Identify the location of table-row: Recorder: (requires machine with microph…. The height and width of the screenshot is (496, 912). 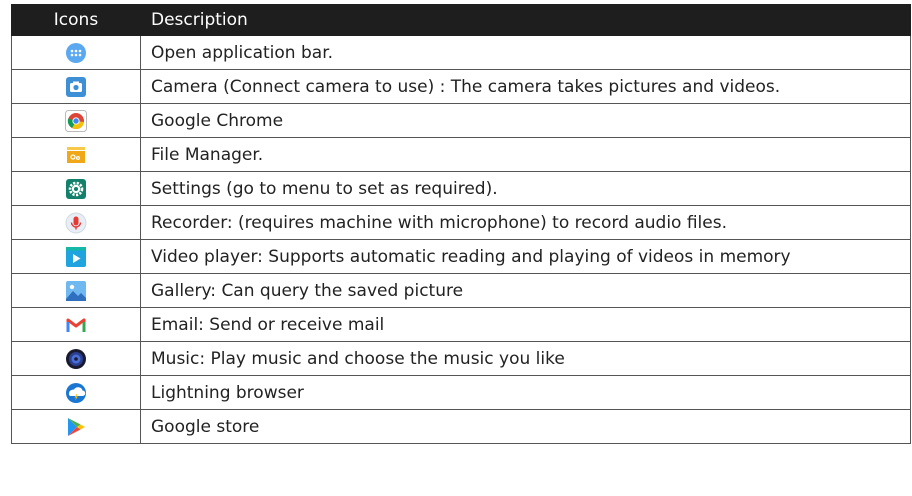
(461, 222).